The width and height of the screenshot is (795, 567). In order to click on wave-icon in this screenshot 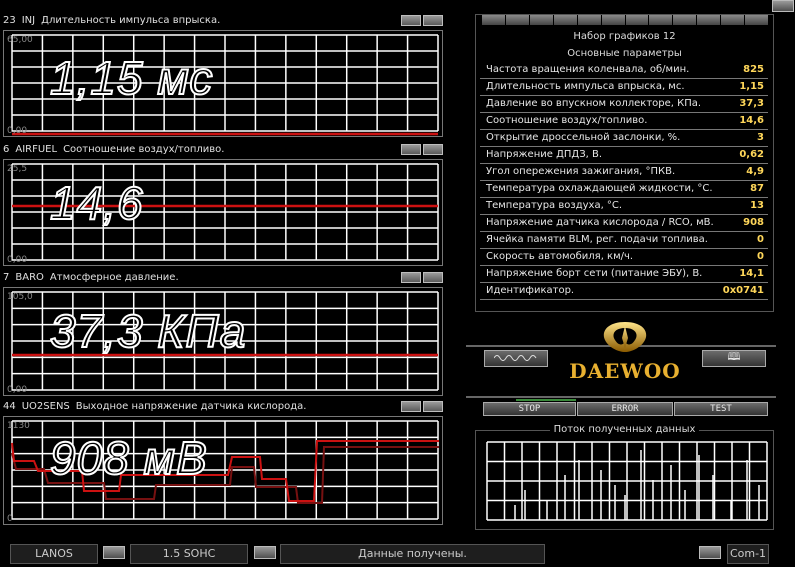, I will do `click(515, 358)`.